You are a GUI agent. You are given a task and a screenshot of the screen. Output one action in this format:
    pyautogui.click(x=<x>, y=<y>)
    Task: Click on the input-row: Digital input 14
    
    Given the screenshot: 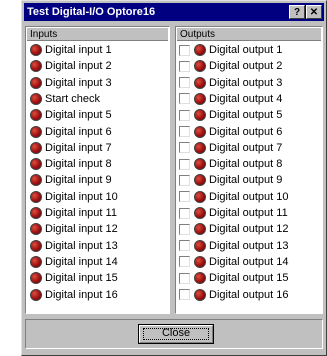 What is the action you would take?
    pyautogui.click(x=74, y=262)
    